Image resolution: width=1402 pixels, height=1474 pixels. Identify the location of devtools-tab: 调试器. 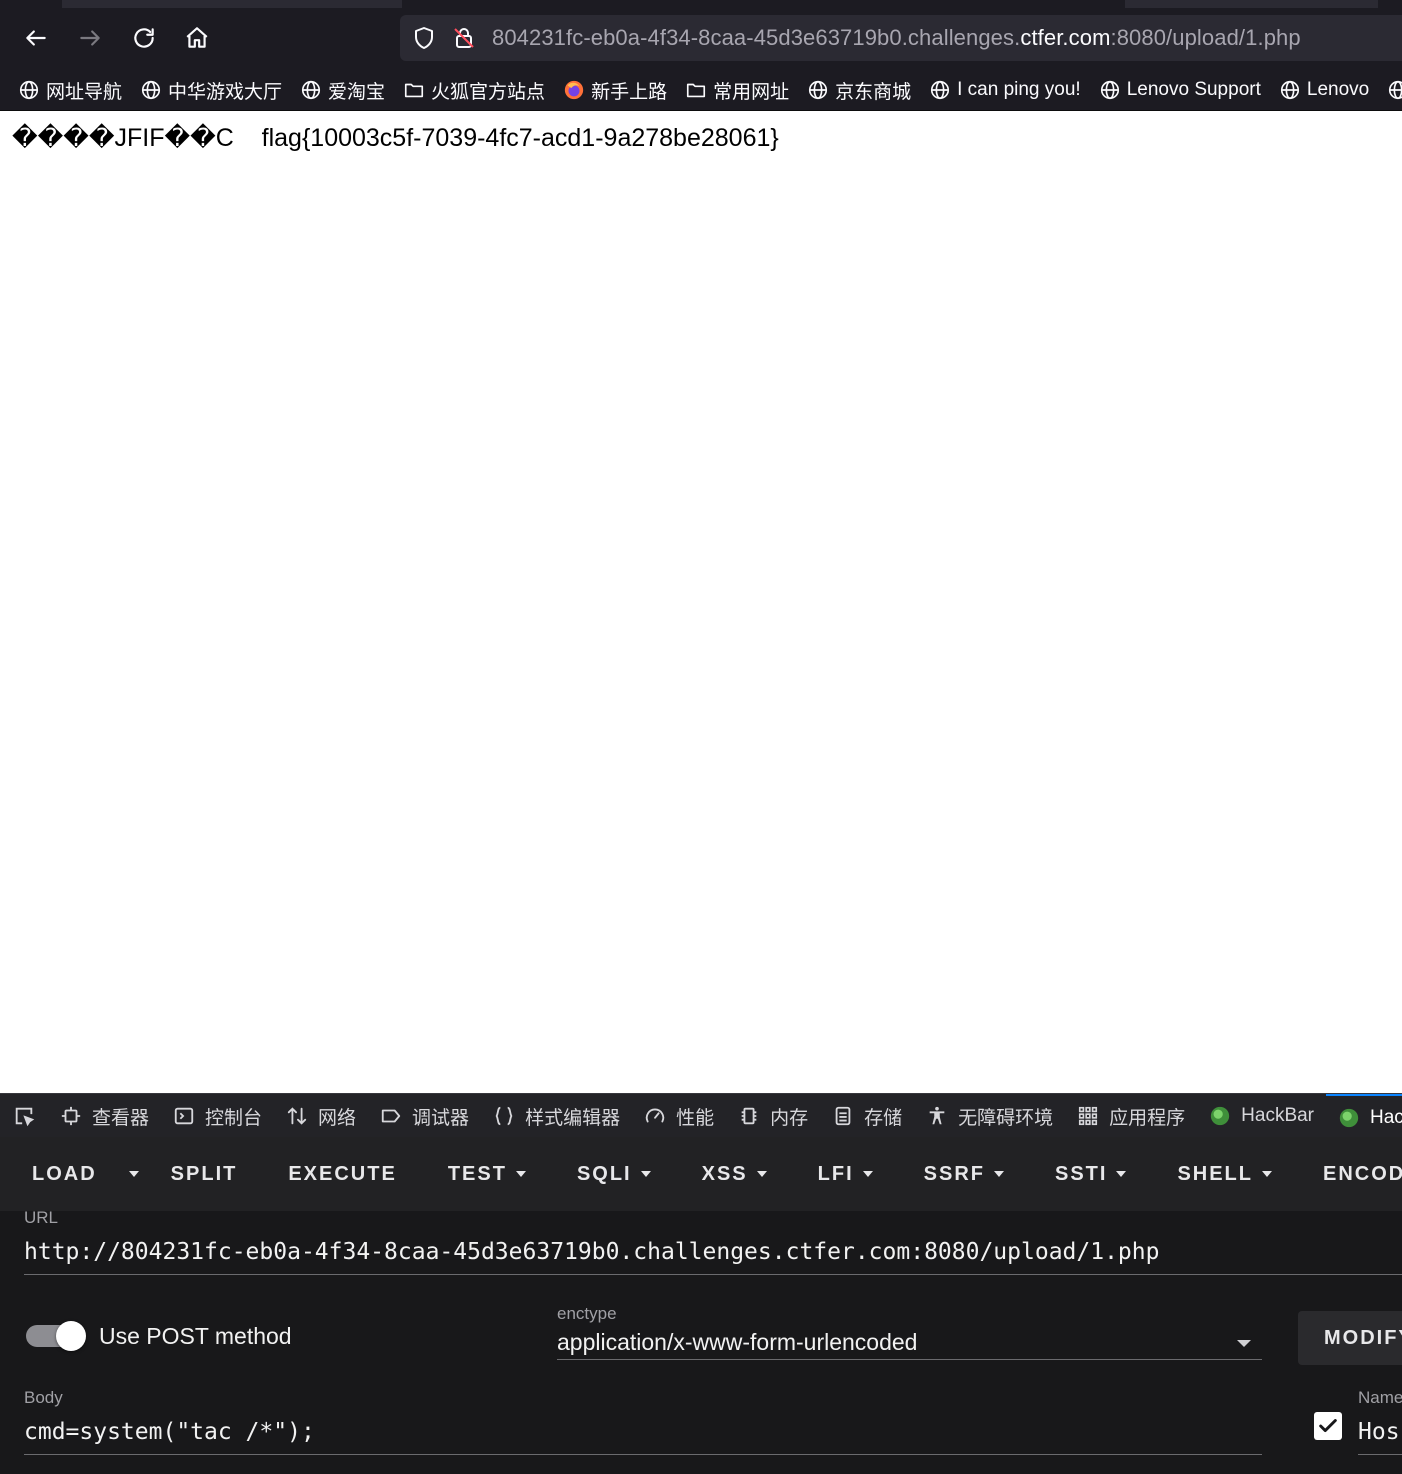
(424, 1116).